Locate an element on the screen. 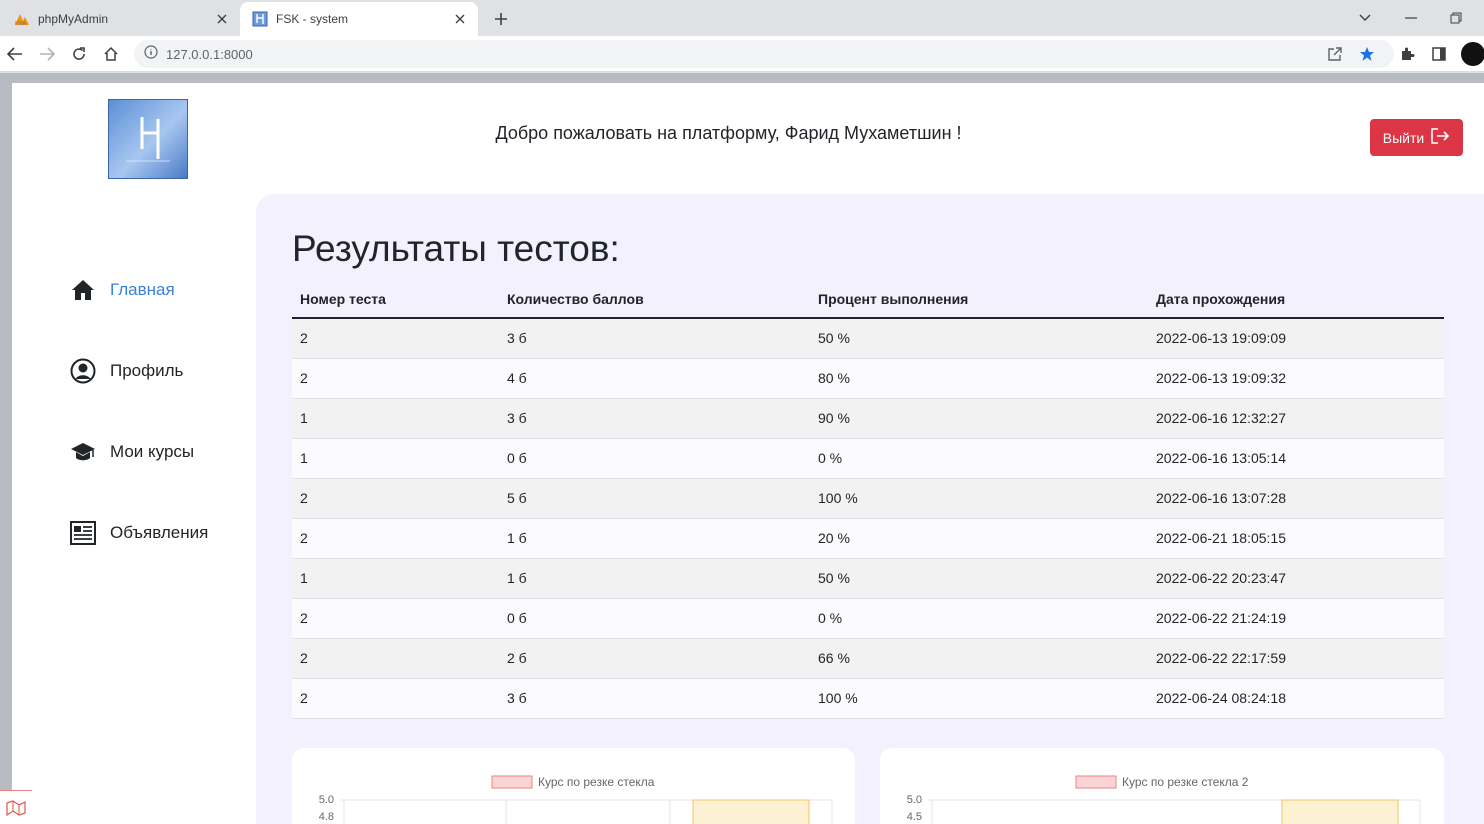 Image resolution: width=1484 pixels, height=824 pixels. table-cell: 1 б is located at coordinates (654, 578).